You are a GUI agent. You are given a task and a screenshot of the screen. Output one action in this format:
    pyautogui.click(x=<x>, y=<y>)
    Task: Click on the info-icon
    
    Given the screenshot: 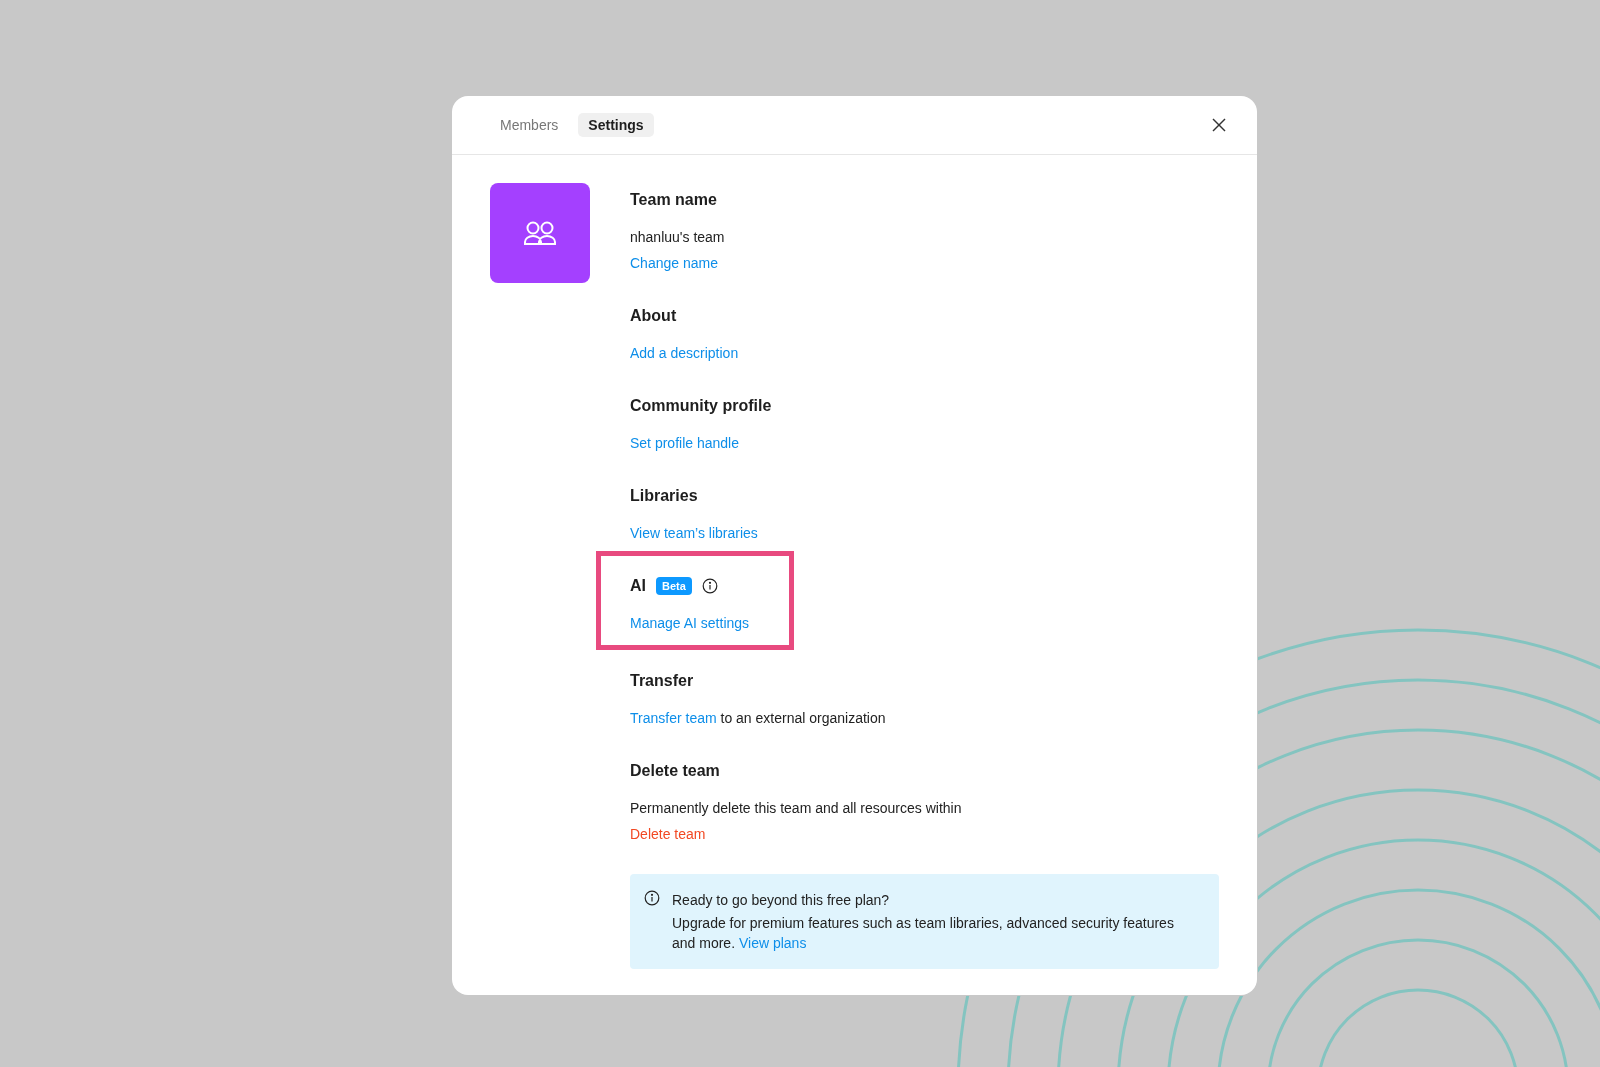 What is the action you would take?
    pyautogui.click(x=652, y=898)
    